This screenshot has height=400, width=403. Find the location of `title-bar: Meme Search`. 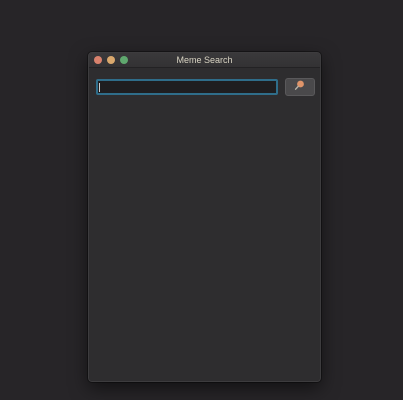

title-bar: Meme Search is located at coordinates (204, 60).